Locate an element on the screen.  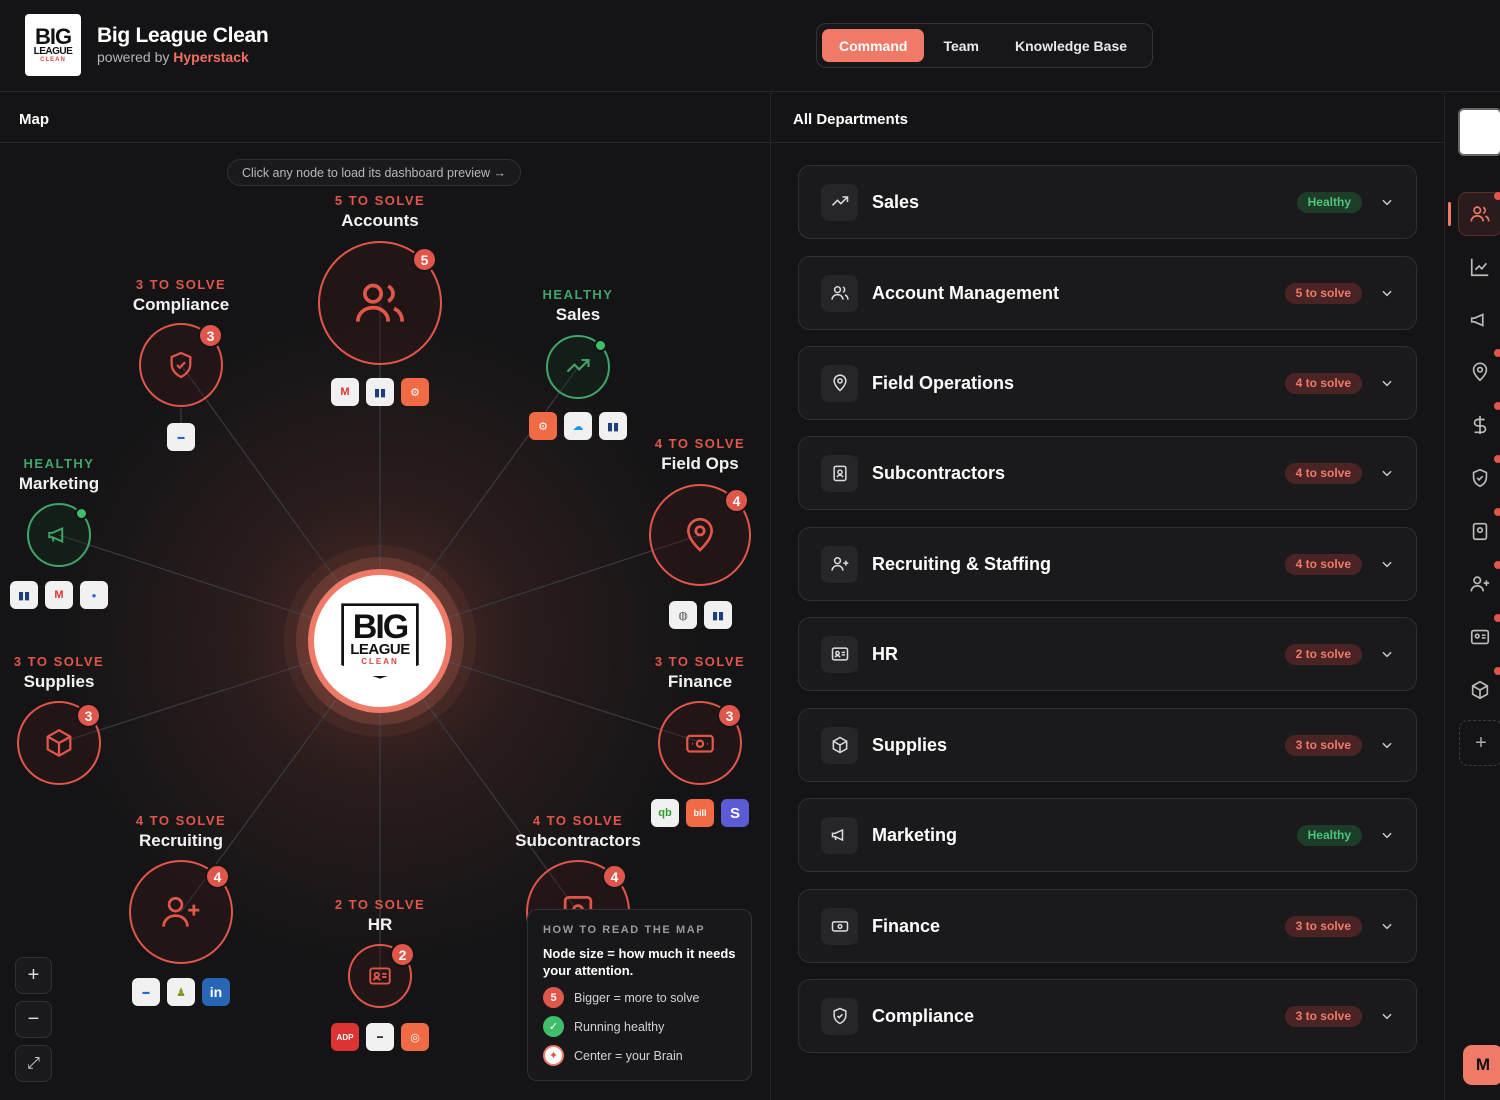
node-accounts: 5 is located at coordinates (380, 303).